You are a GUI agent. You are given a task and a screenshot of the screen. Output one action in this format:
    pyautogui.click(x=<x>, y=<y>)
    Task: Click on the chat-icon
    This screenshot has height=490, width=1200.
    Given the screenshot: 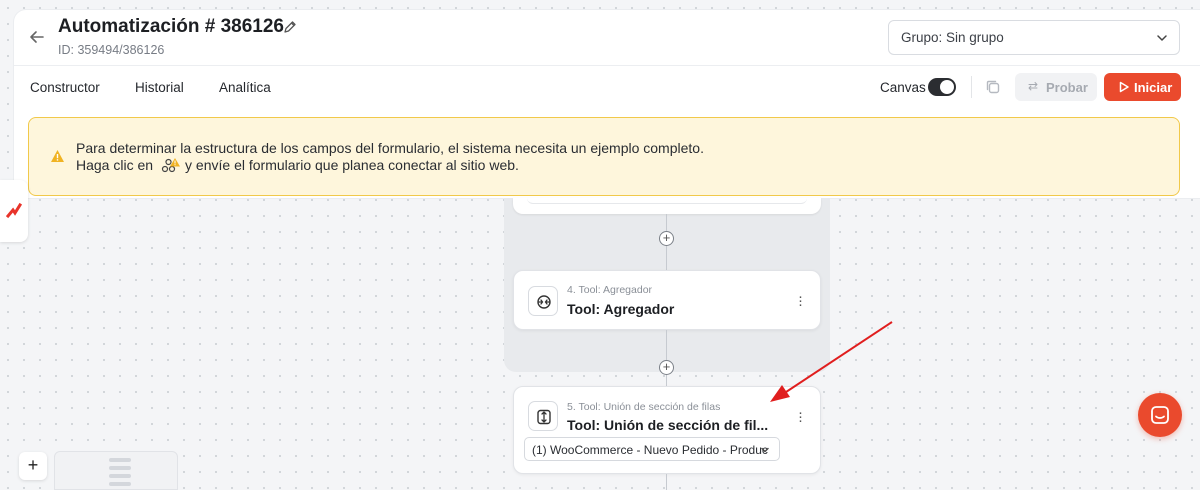 What is the action you would take?
    pyautogui.click(x=1160, y=415)
    